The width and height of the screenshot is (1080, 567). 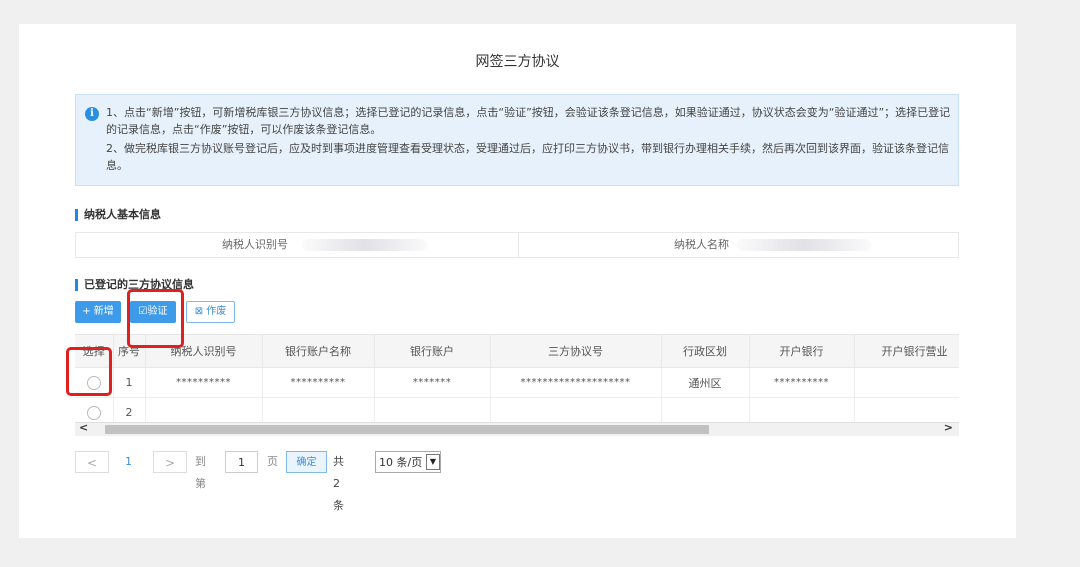 What do you see at coordinates (906, 351) in the screenshot?
I see `col-bank-branch: 开户银行营业` at bounding box center [906, 351].